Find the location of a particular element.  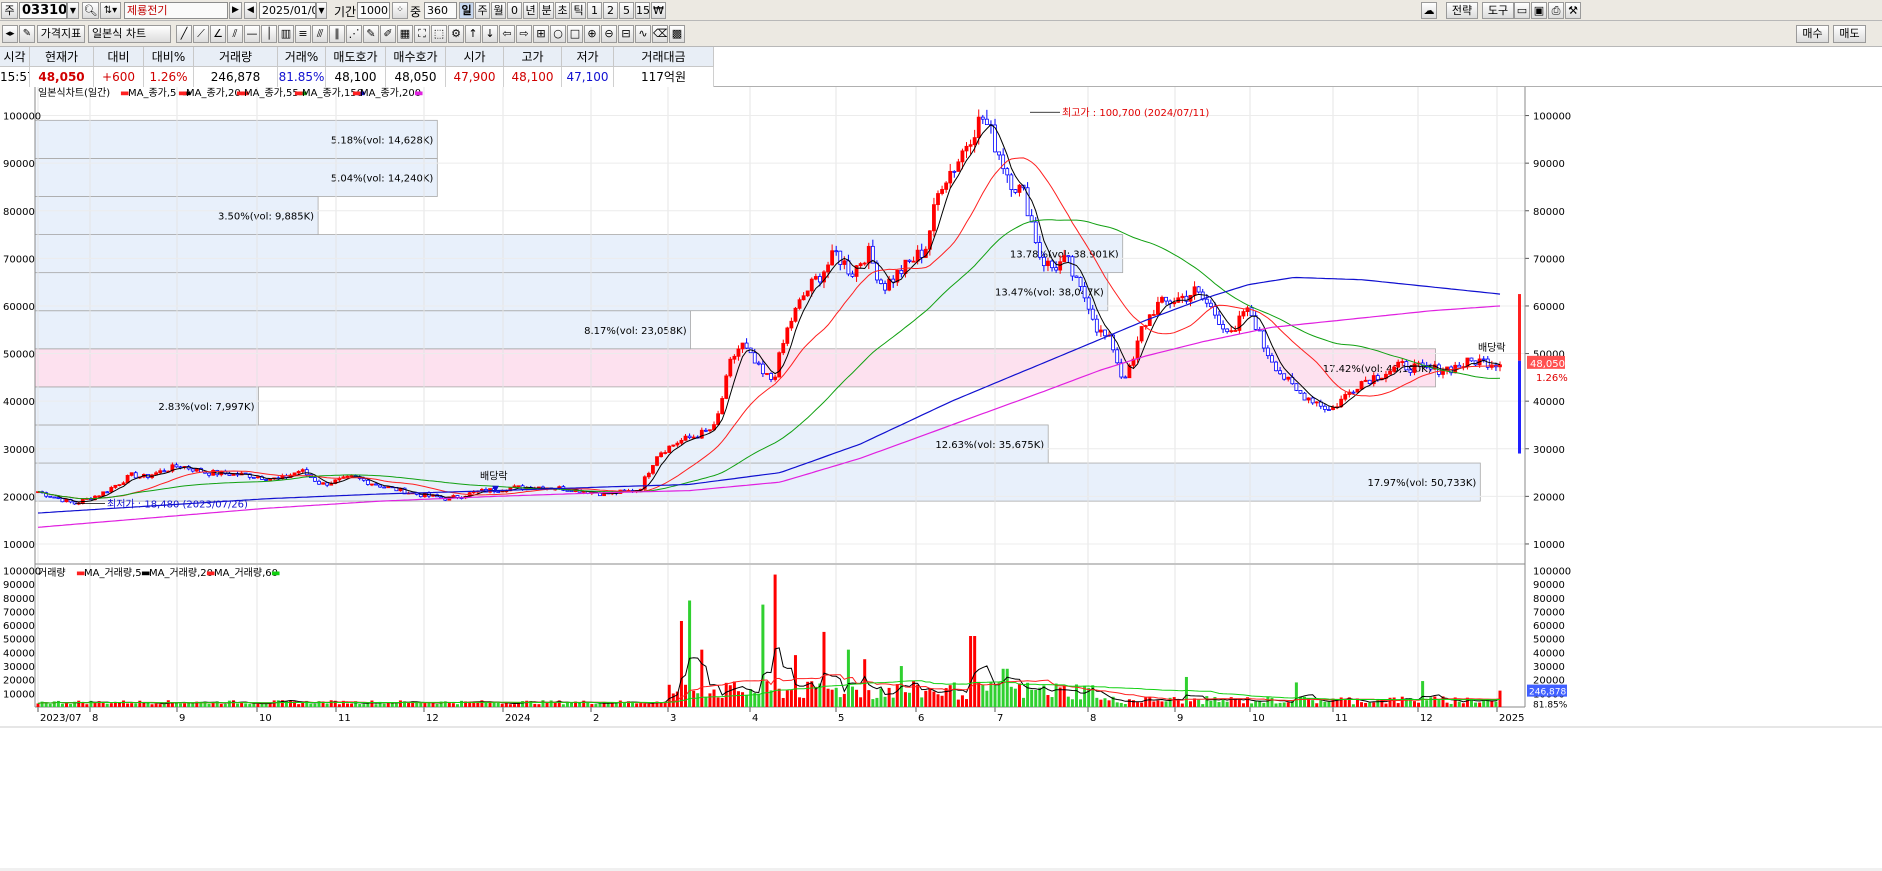

sell-button: 매도 is located at coordinates (1849, 34).